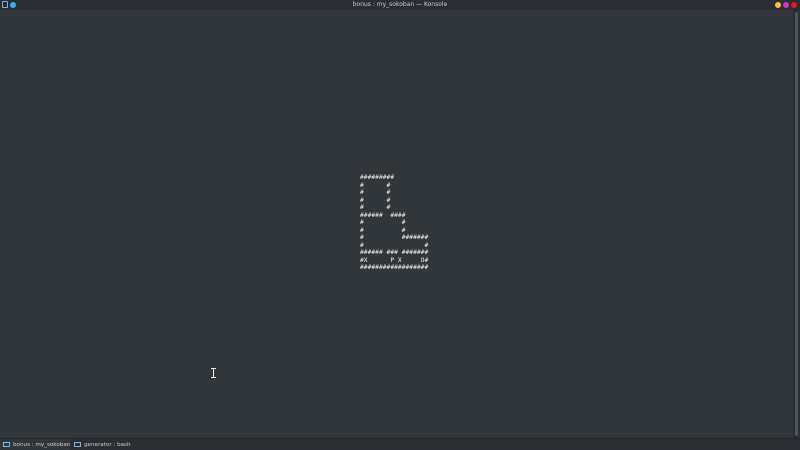 The width and height of the screenshot is (800, 450). What do you see at coordinates (778, 5) in the screenshot?
I see `minimize-icon` at bounding box center [778, 5].